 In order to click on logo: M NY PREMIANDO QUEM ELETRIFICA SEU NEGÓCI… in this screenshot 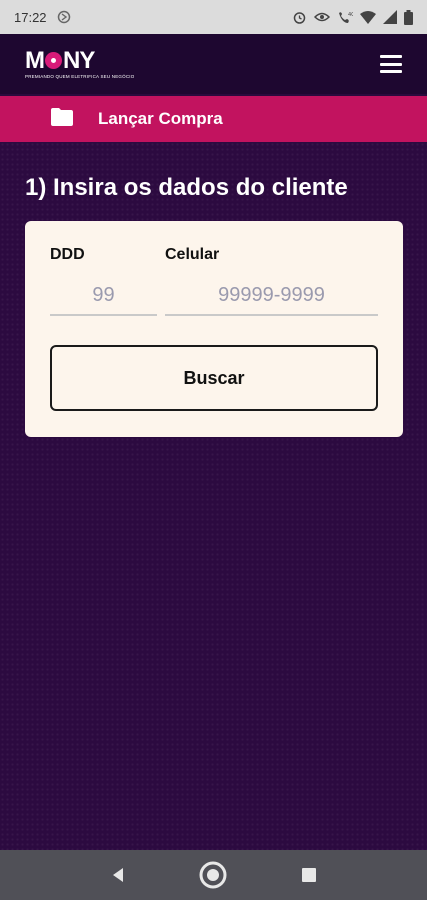, I will do `click(80, 62)`.